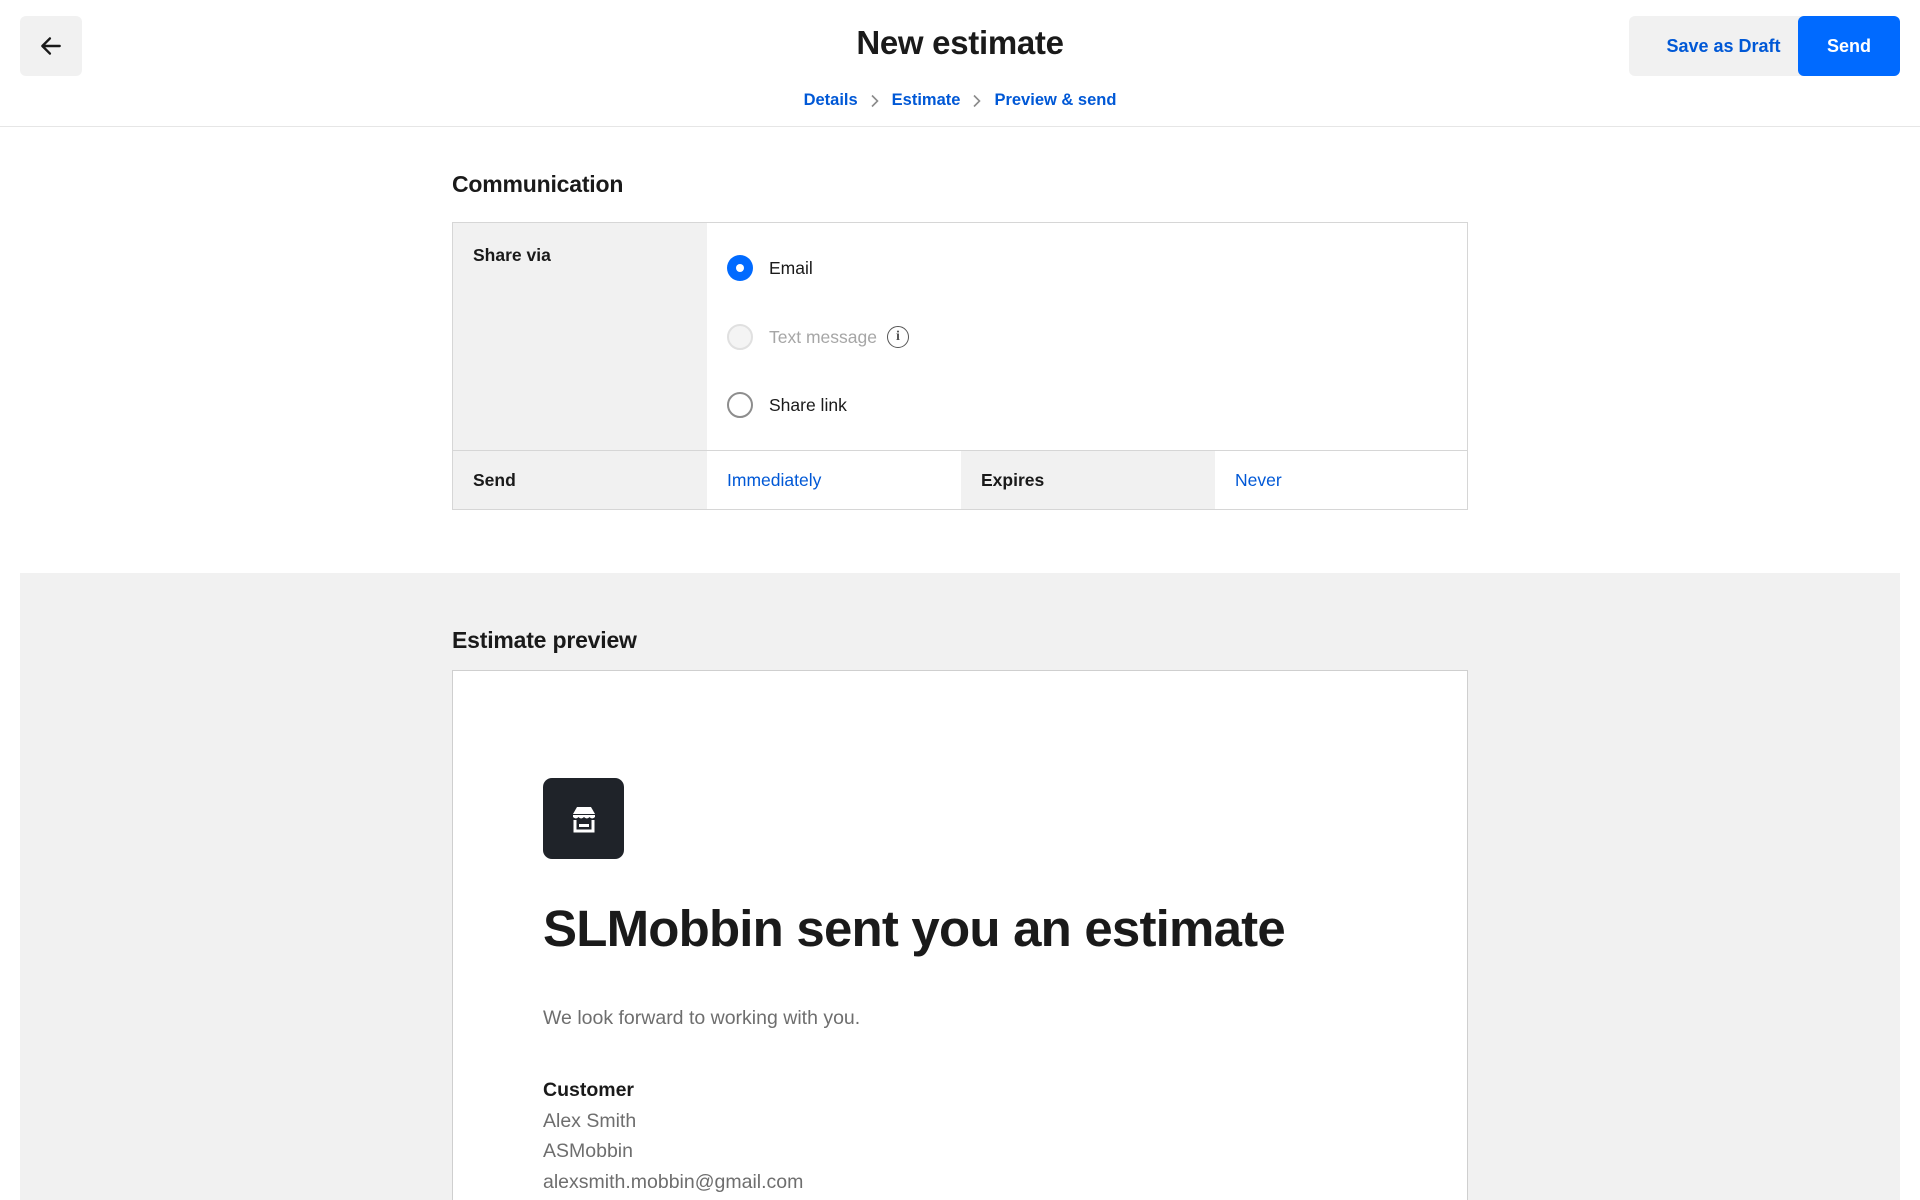  What do you see at coordinates (673, 1182) in the screenshot?
I see `customer-email: alexsmith.mobbin@gmail.com` at bounding box center [673, 1182].